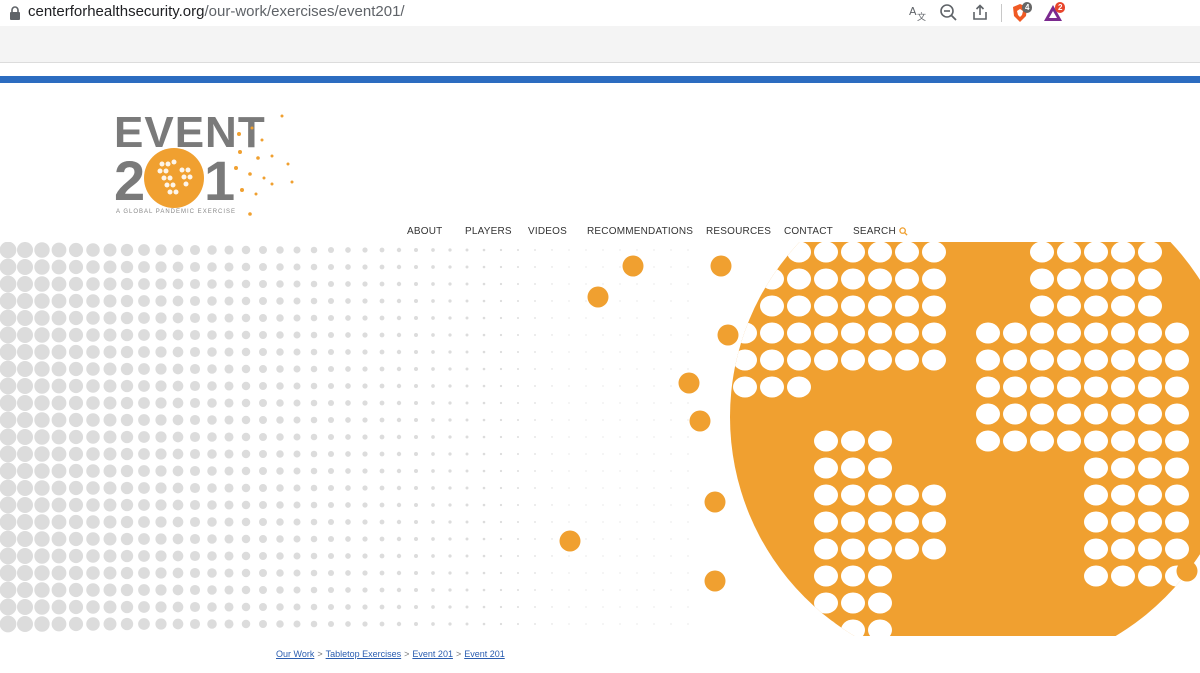 This screenshot has width=1200, height=673. Describe the element at coordinates (874, 231) in the screenshot. I see `nav-search-label: SEARCH` at that location.